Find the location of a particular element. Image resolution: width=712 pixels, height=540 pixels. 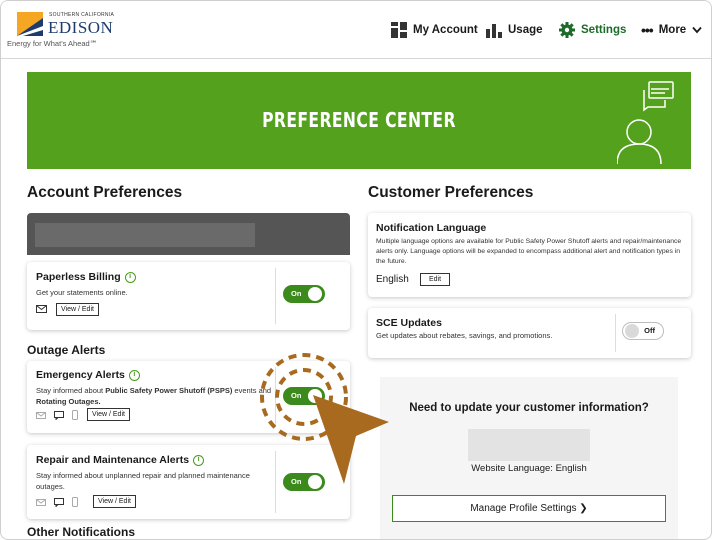

rotating-outages-bold-text: Rotating Outages. is located at coordinates (68, 401).